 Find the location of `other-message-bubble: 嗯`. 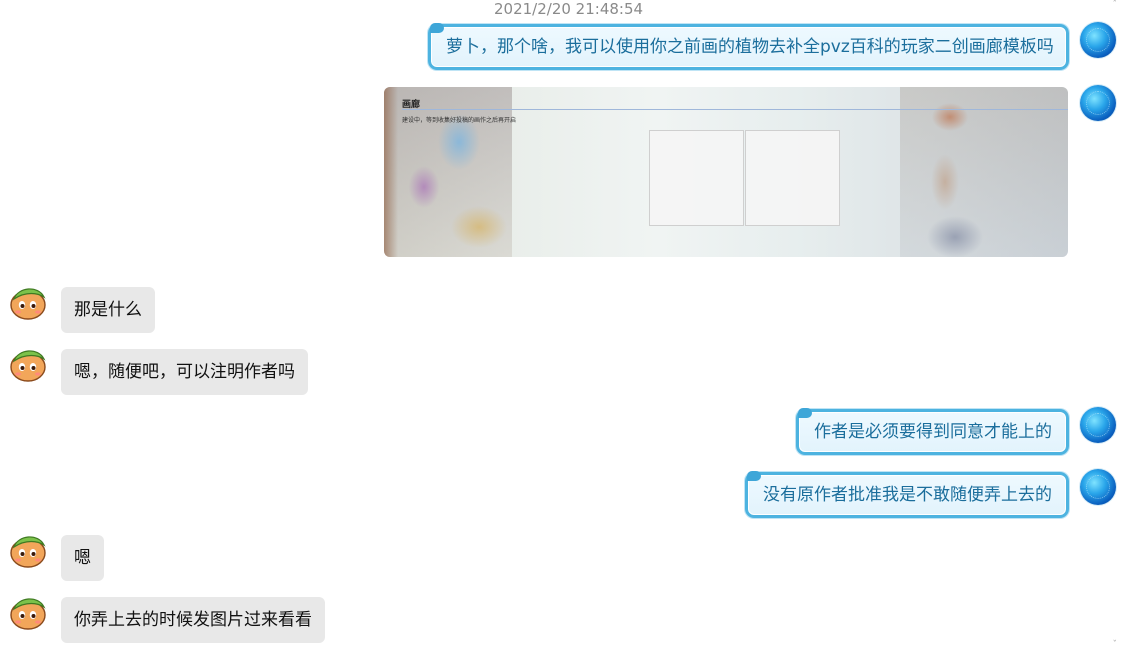

other-message-bubble: 嗯 is located at coordinates (82, 558).